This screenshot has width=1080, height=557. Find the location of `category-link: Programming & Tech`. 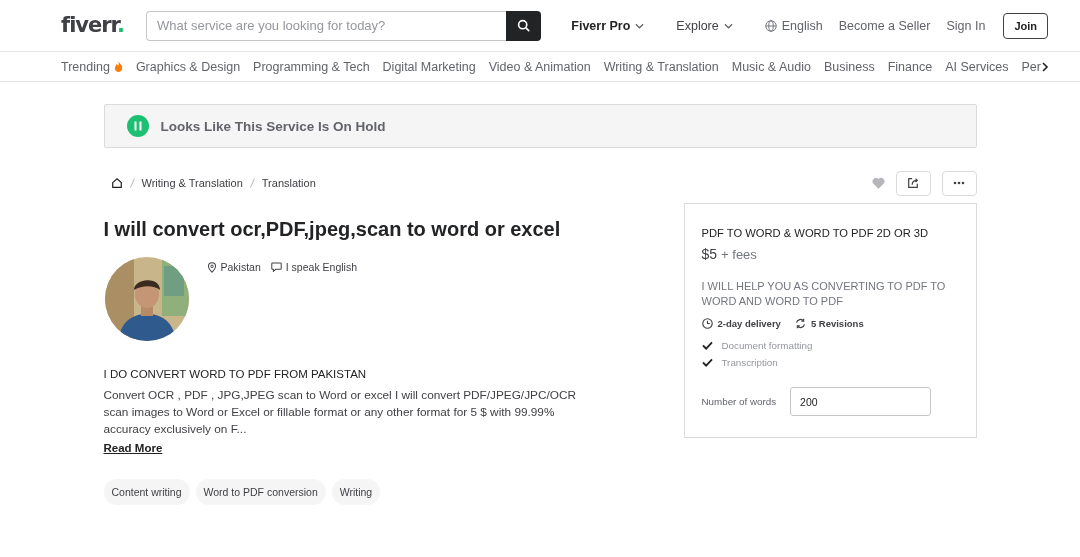

category-link: Programming & Tech is located at coordinates (311, 66).